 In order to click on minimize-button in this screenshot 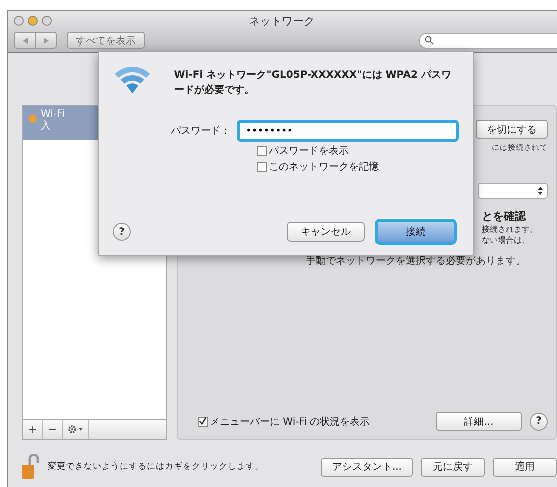, I will do `click(33, 21)`.